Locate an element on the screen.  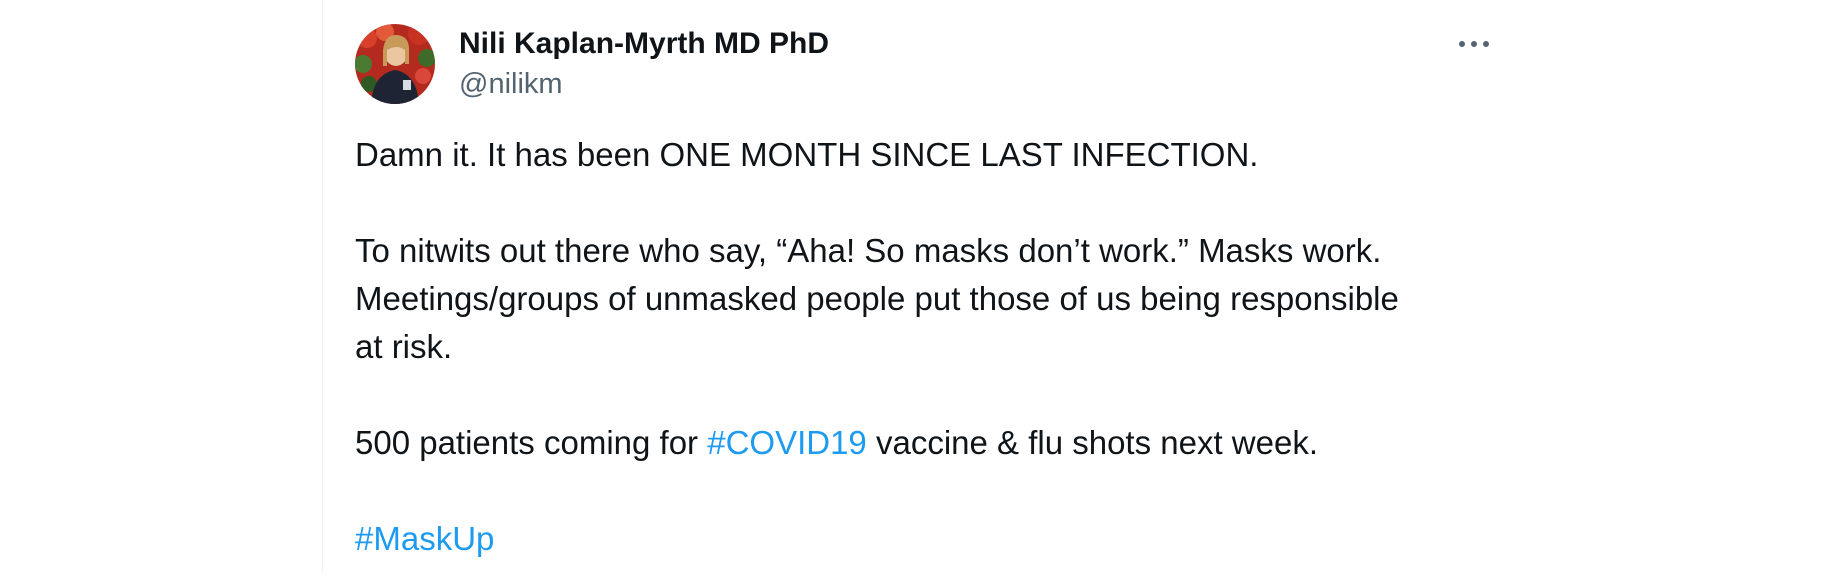
hashtag-maskup-link: #MaskUp is located at coordinates (424, 538).